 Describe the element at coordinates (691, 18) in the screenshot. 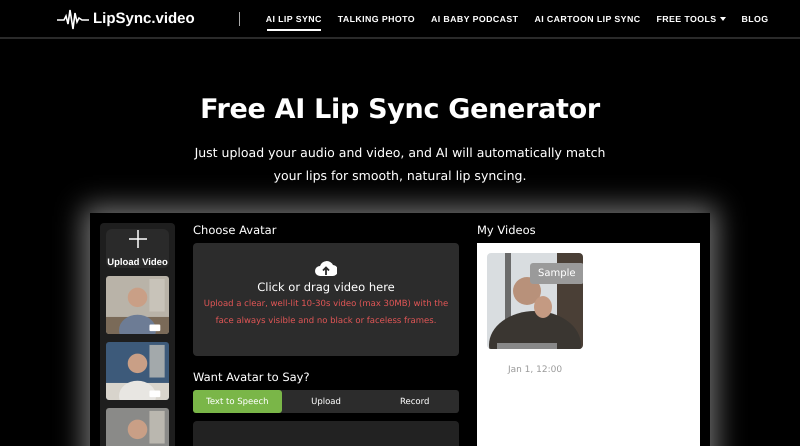

I see `nav-link: FREE TOOLS` at that location.